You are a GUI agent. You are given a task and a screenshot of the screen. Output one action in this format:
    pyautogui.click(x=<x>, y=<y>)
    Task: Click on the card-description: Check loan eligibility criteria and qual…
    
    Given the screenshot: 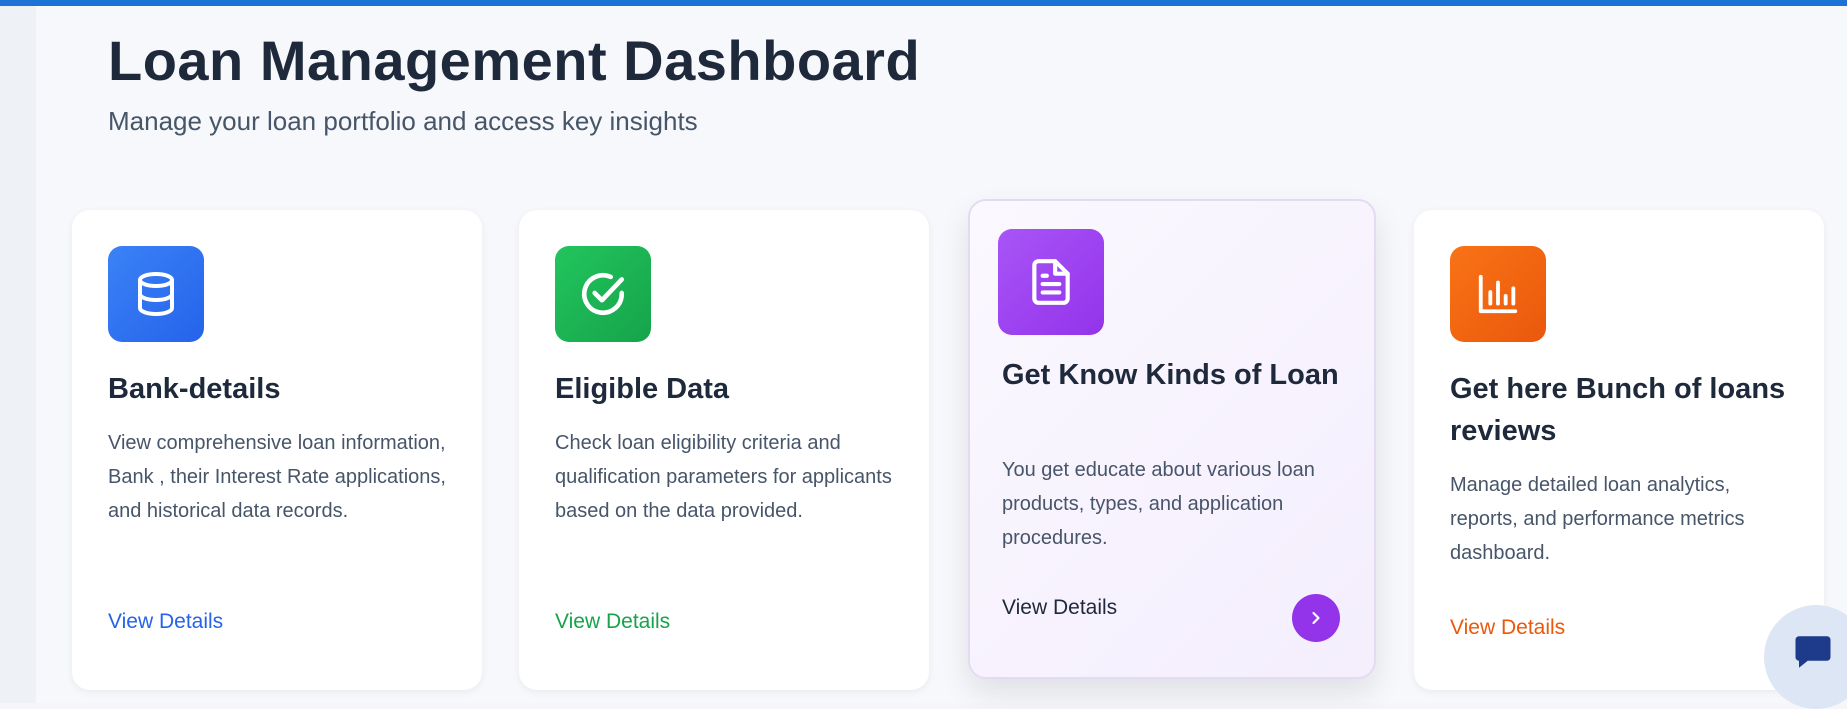 What is the action you would take?
    pyautogui.click(x=723, y=477)
    